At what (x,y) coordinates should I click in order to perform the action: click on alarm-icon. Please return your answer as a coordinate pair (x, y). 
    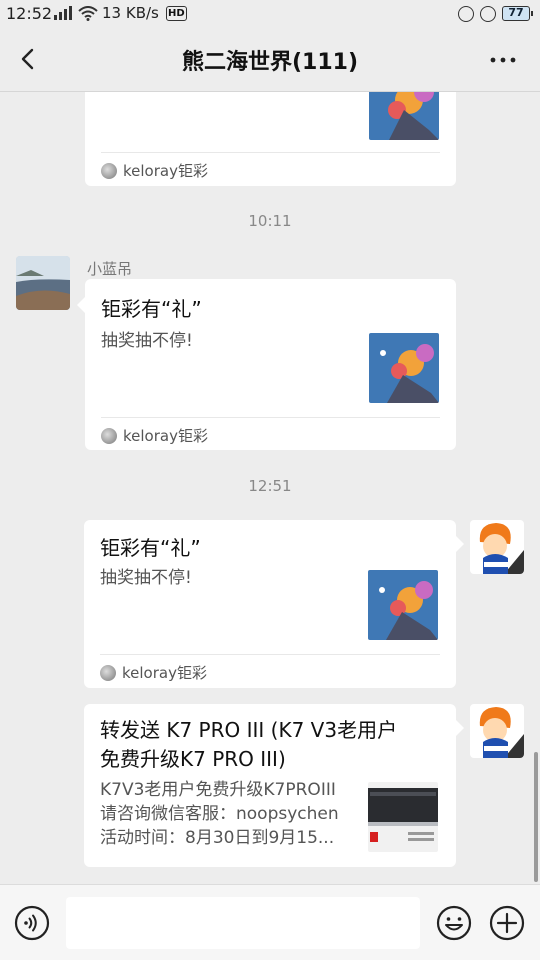
    Looking at the image, I should click on (466, 14).